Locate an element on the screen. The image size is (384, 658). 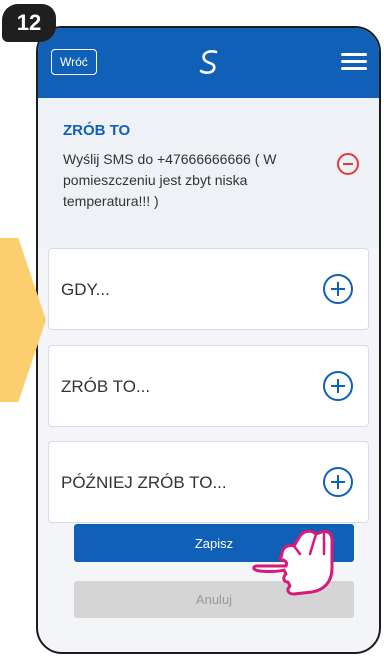
brand-logo-icon is located at coordinates (208, 62).